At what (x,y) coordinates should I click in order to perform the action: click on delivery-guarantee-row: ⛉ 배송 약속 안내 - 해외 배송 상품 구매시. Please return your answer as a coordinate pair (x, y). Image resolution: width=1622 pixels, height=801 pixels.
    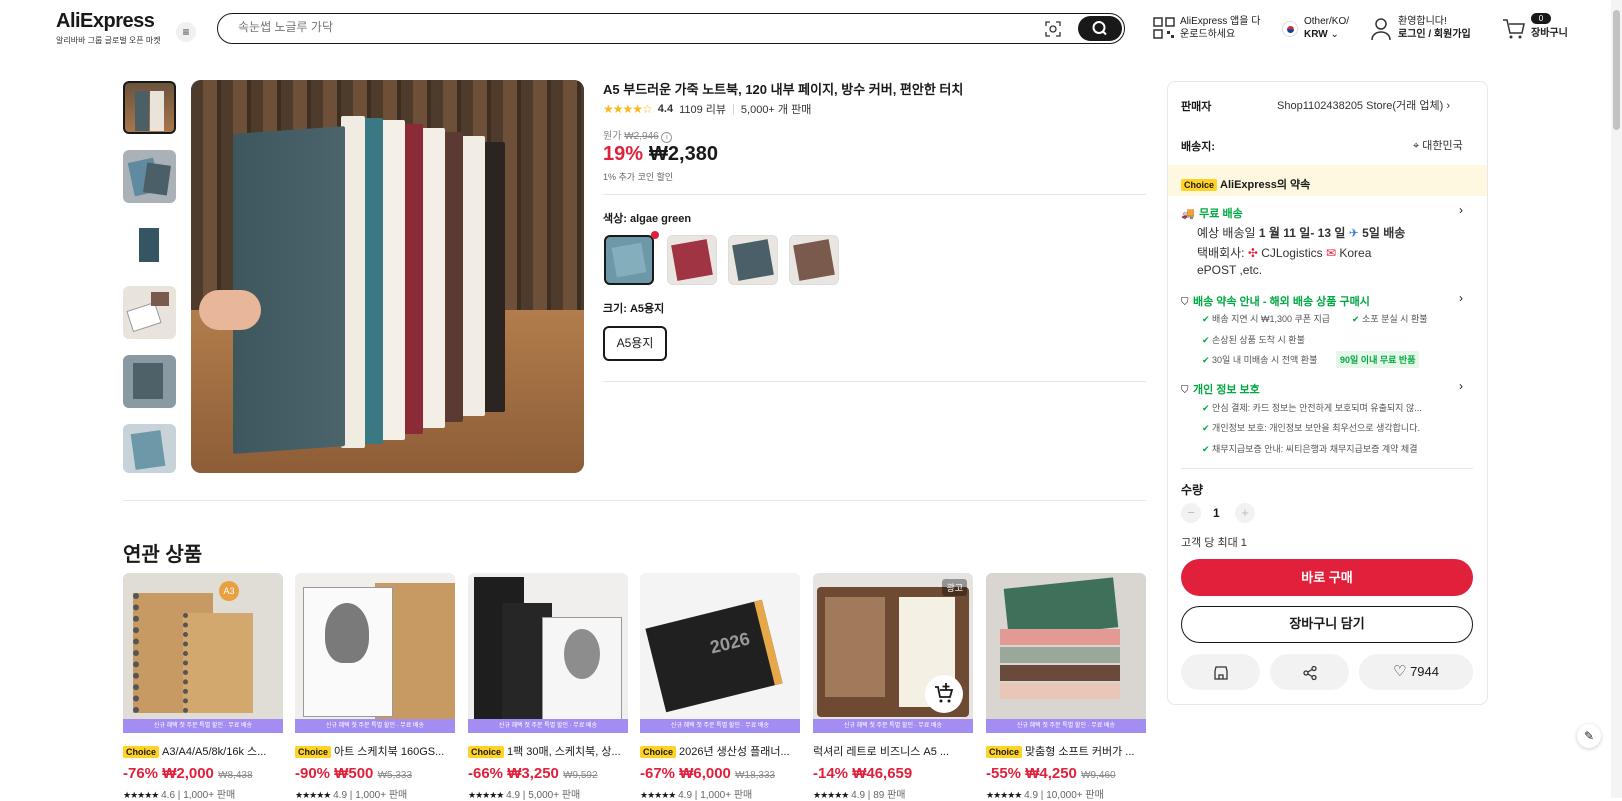
    Looking at the image, I should click on (1275, 301).